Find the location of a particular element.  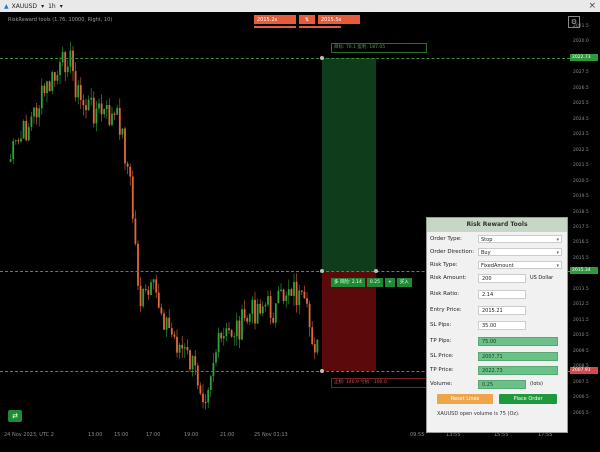

entry-volume-text: 0.25 is located at coordinates (374, 282).